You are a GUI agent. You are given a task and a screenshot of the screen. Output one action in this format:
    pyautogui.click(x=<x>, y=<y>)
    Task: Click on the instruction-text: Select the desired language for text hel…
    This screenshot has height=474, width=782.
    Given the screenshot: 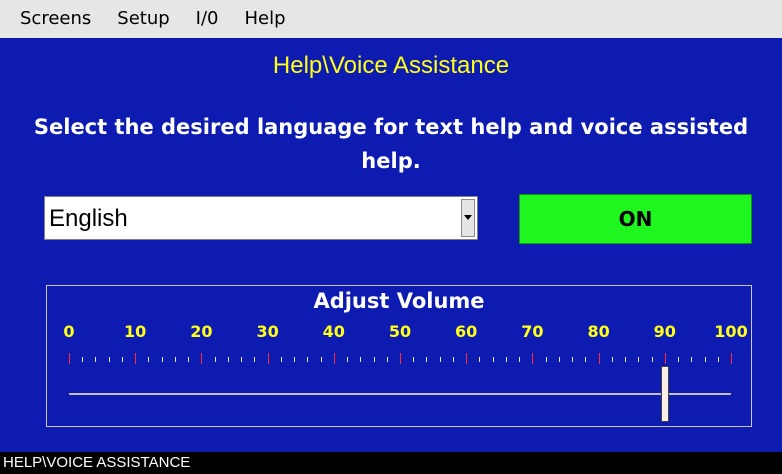 What is the action you would take?
    pyautogui.click(x=391, y=144)
    